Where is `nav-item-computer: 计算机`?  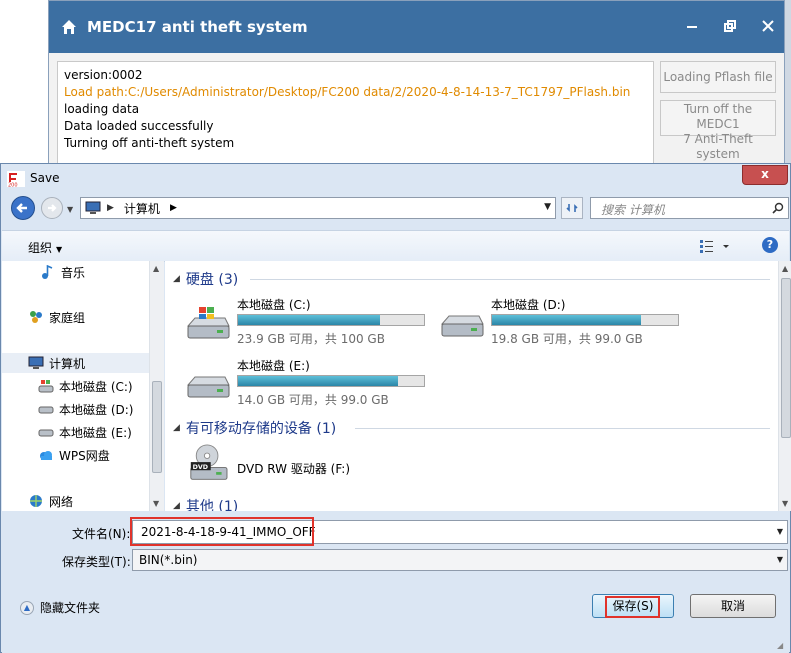
nav-item-computer: 计算机 is located at coordinates (75, 363).